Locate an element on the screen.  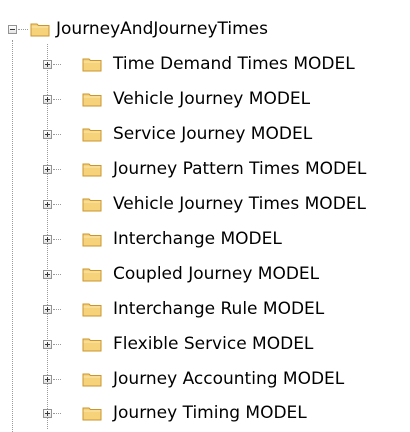
tree-node-item: Coupled Journey MODEL is located at coordinates (205, 274).